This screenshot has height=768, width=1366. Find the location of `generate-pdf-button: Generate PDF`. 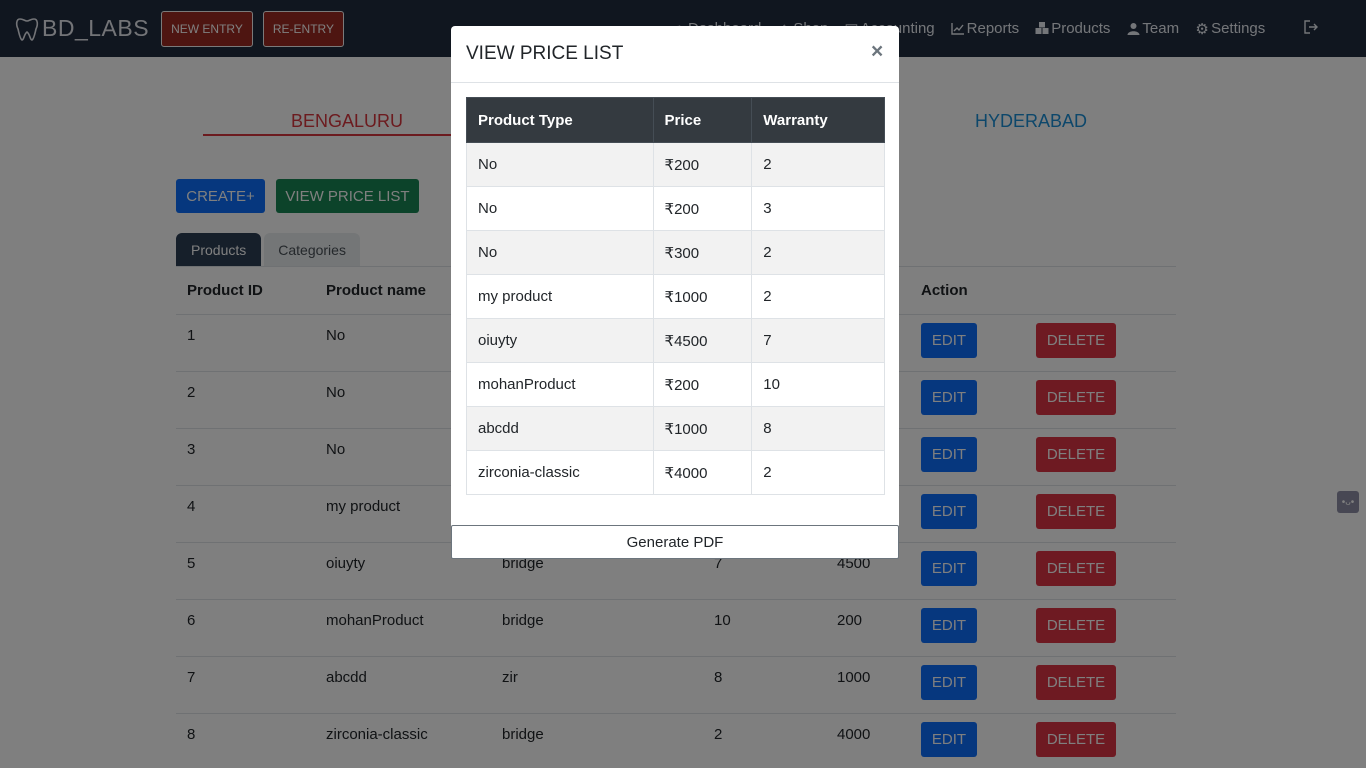

generate-pdf-button: Generate PDF is located at coordinates (675, 542).